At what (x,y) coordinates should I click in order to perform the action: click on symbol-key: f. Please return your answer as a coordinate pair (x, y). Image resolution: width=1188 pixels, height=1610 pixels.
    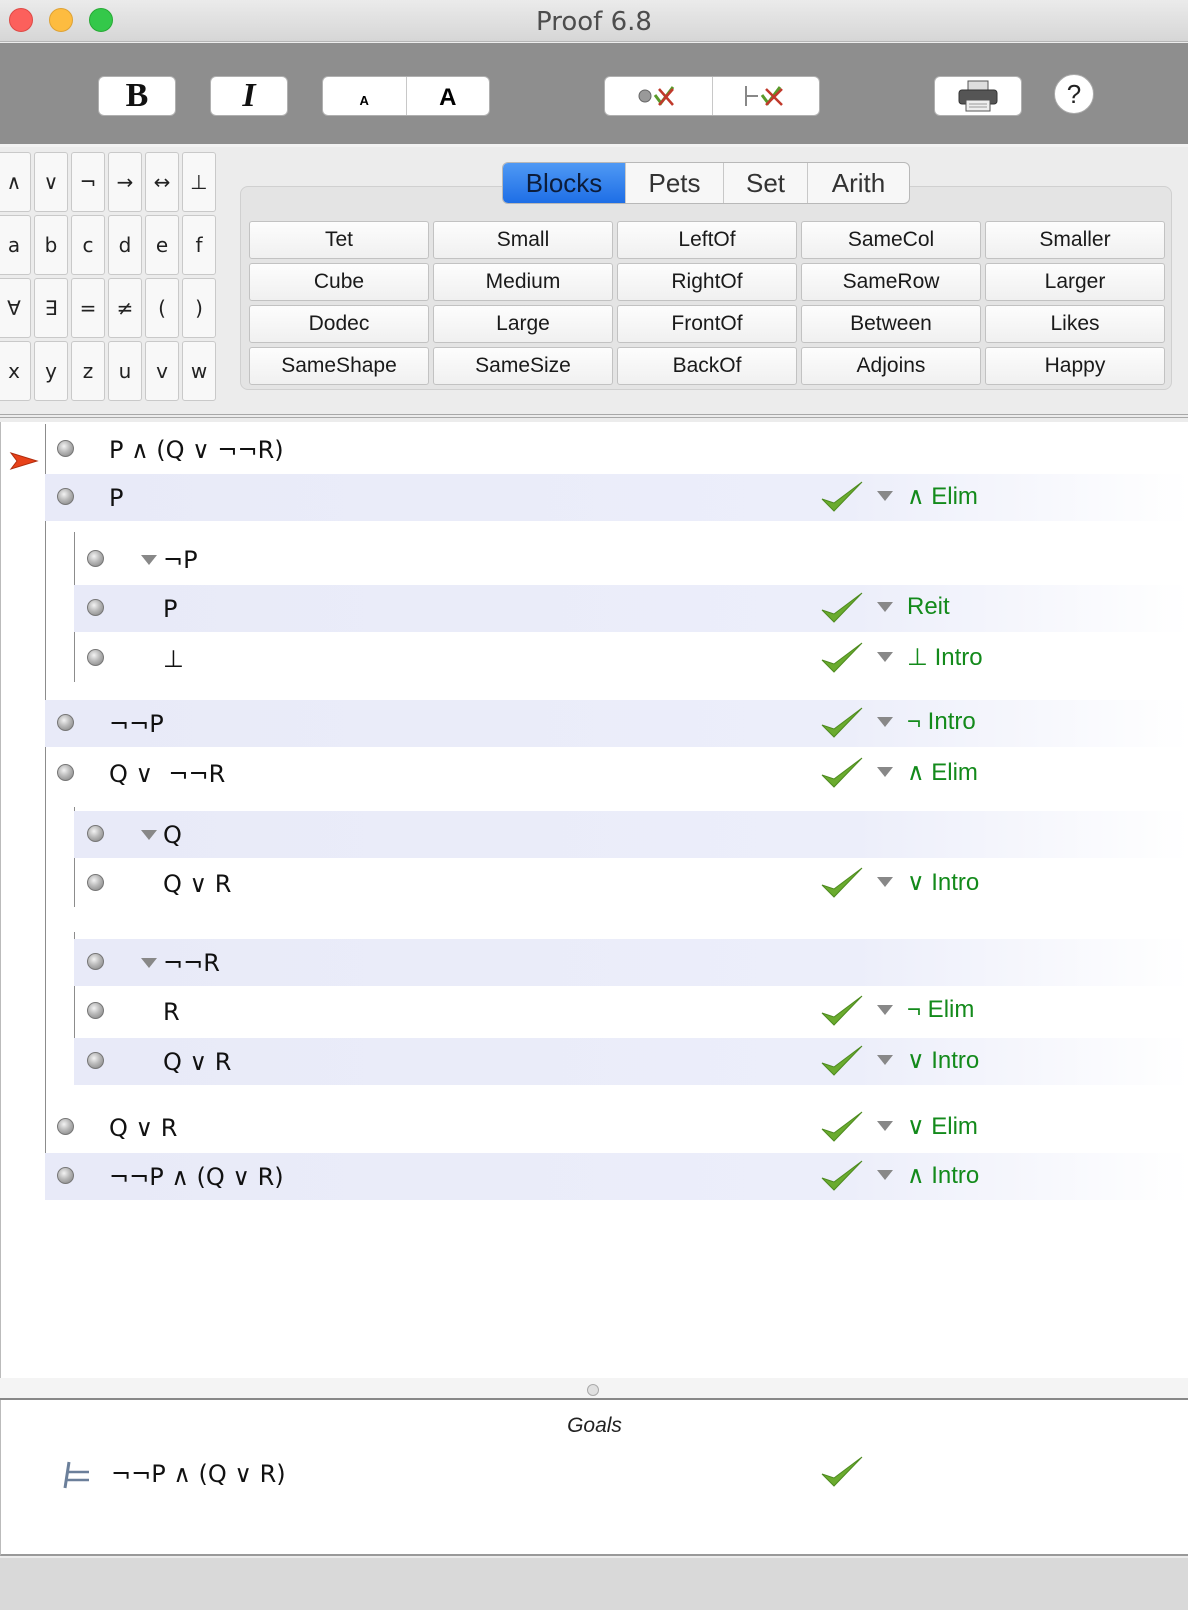
    Looking at the image, I should click on (199, 245).